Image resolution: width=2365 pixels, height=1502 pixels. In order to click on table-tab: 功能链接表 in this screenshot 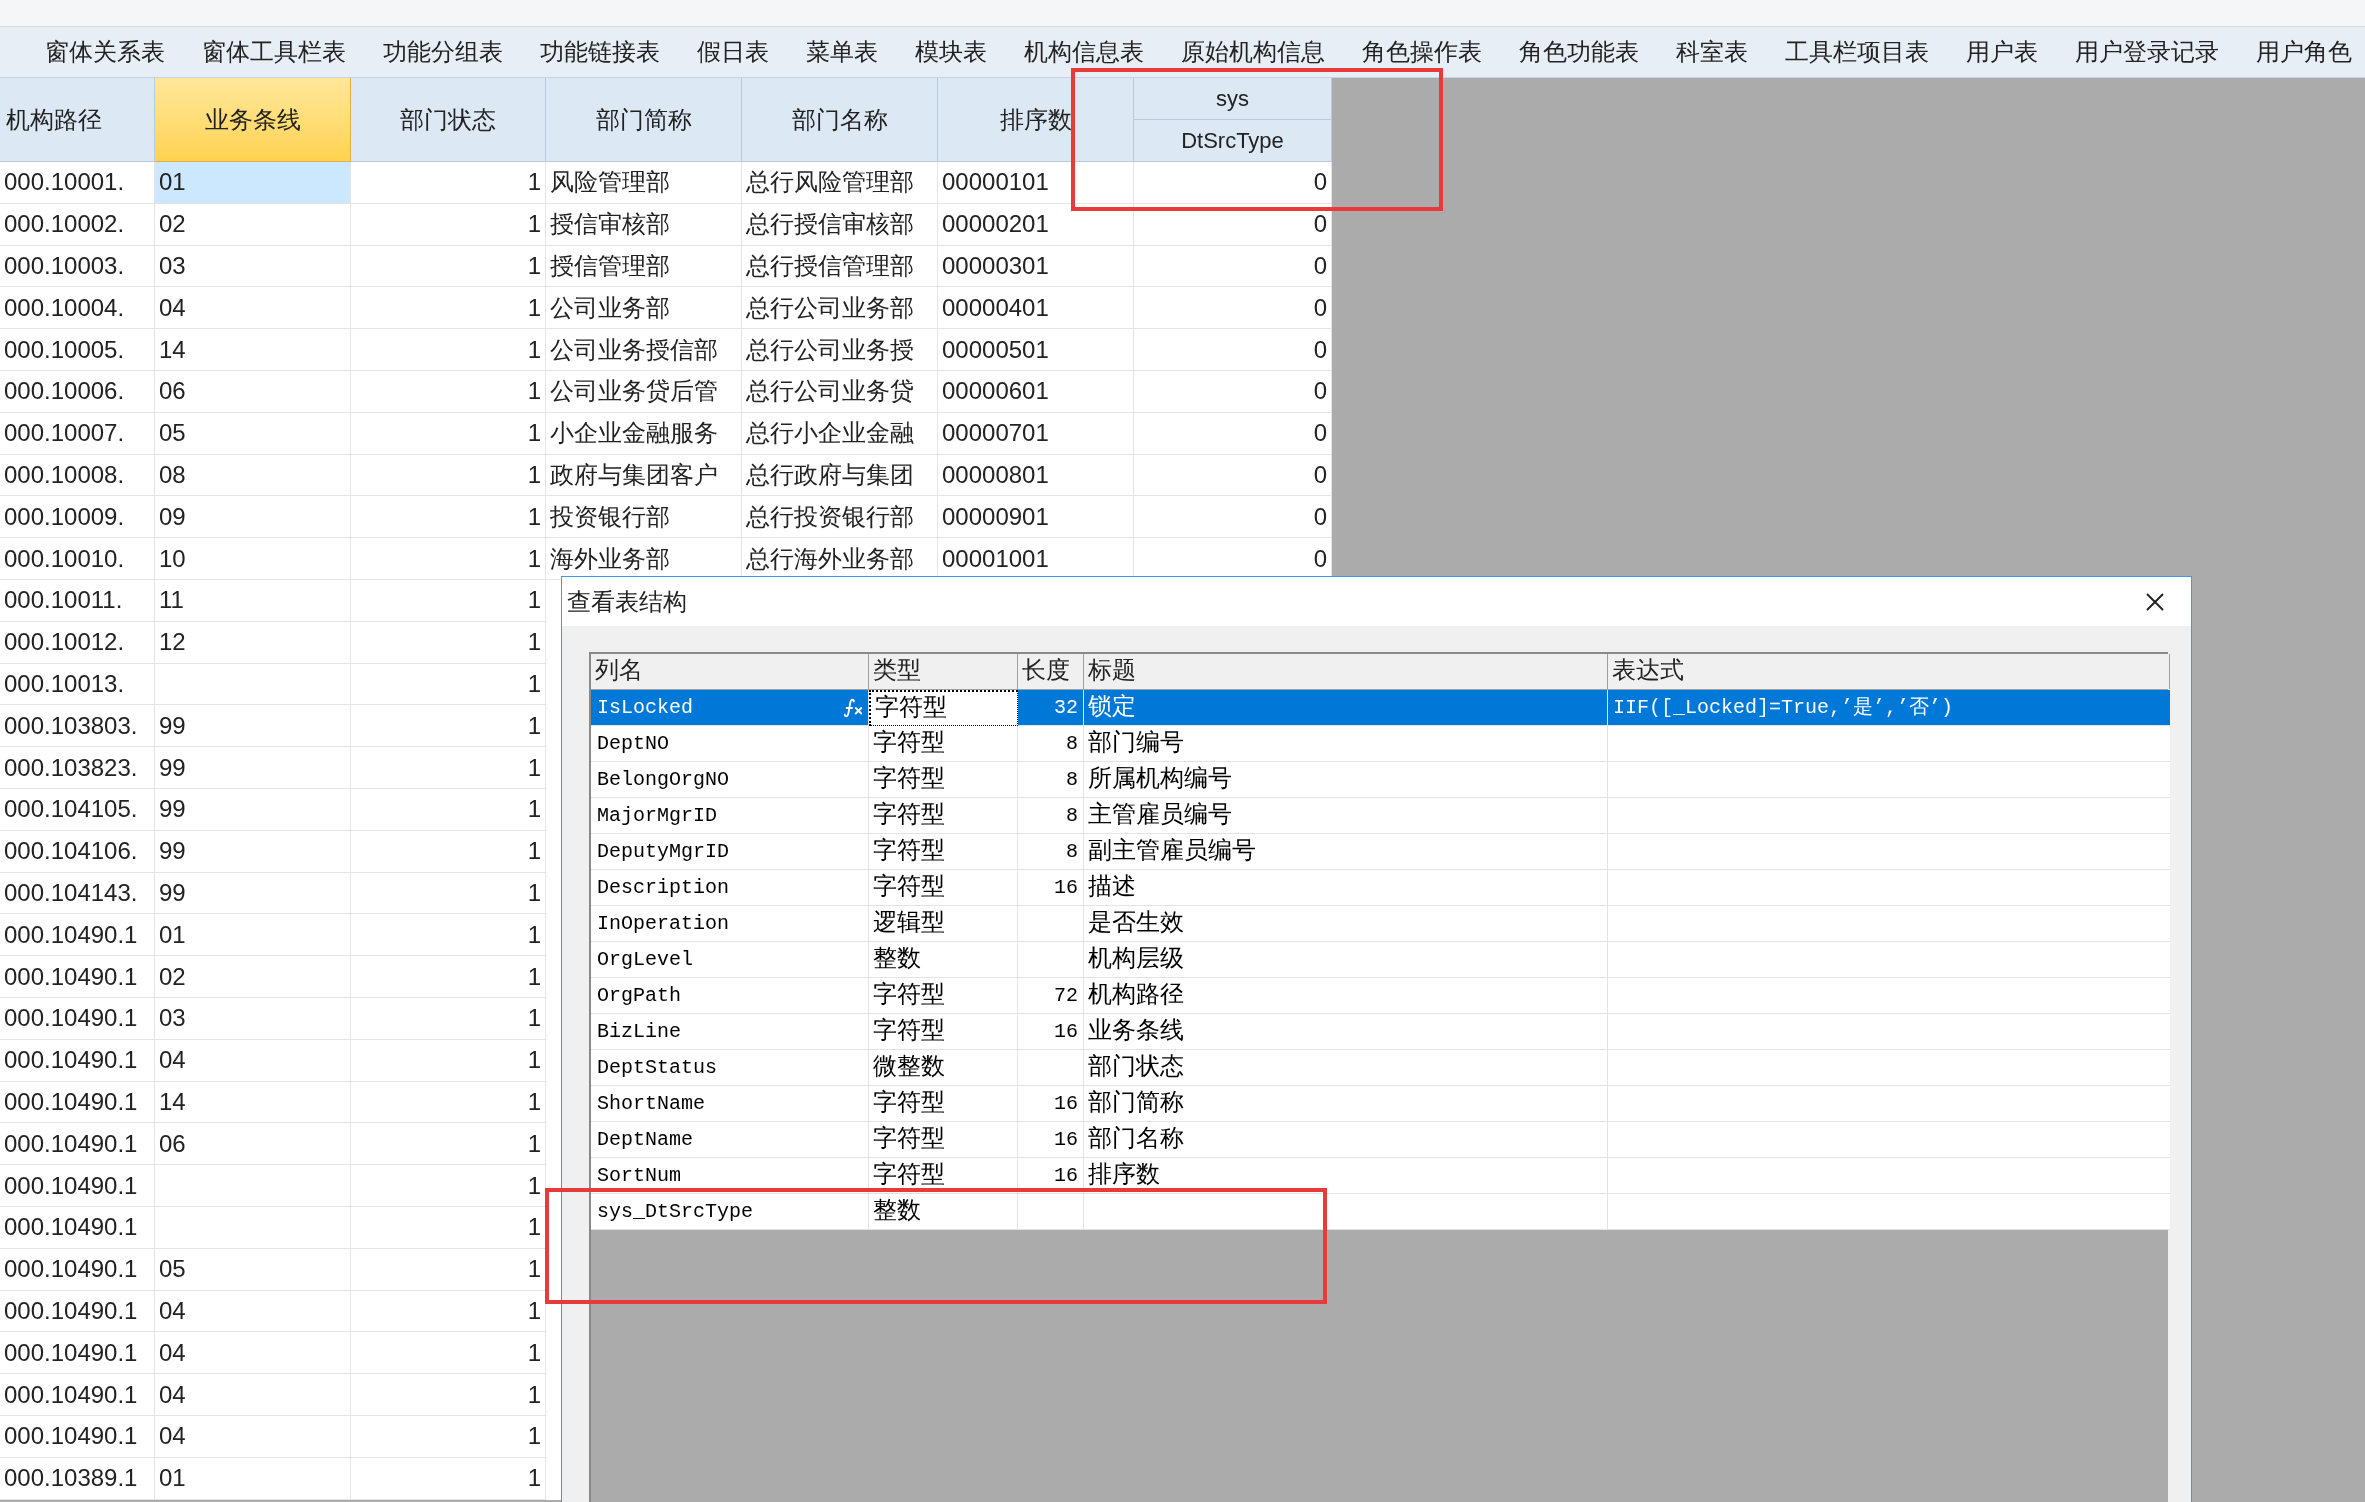, I will do `click(600, 52)`.